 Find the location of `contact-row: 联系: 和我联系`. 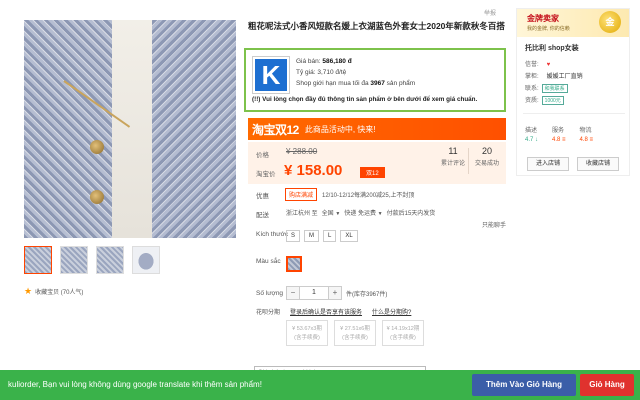

contact-row: 联系: 和我联系 is located at coordinates (546, 88).